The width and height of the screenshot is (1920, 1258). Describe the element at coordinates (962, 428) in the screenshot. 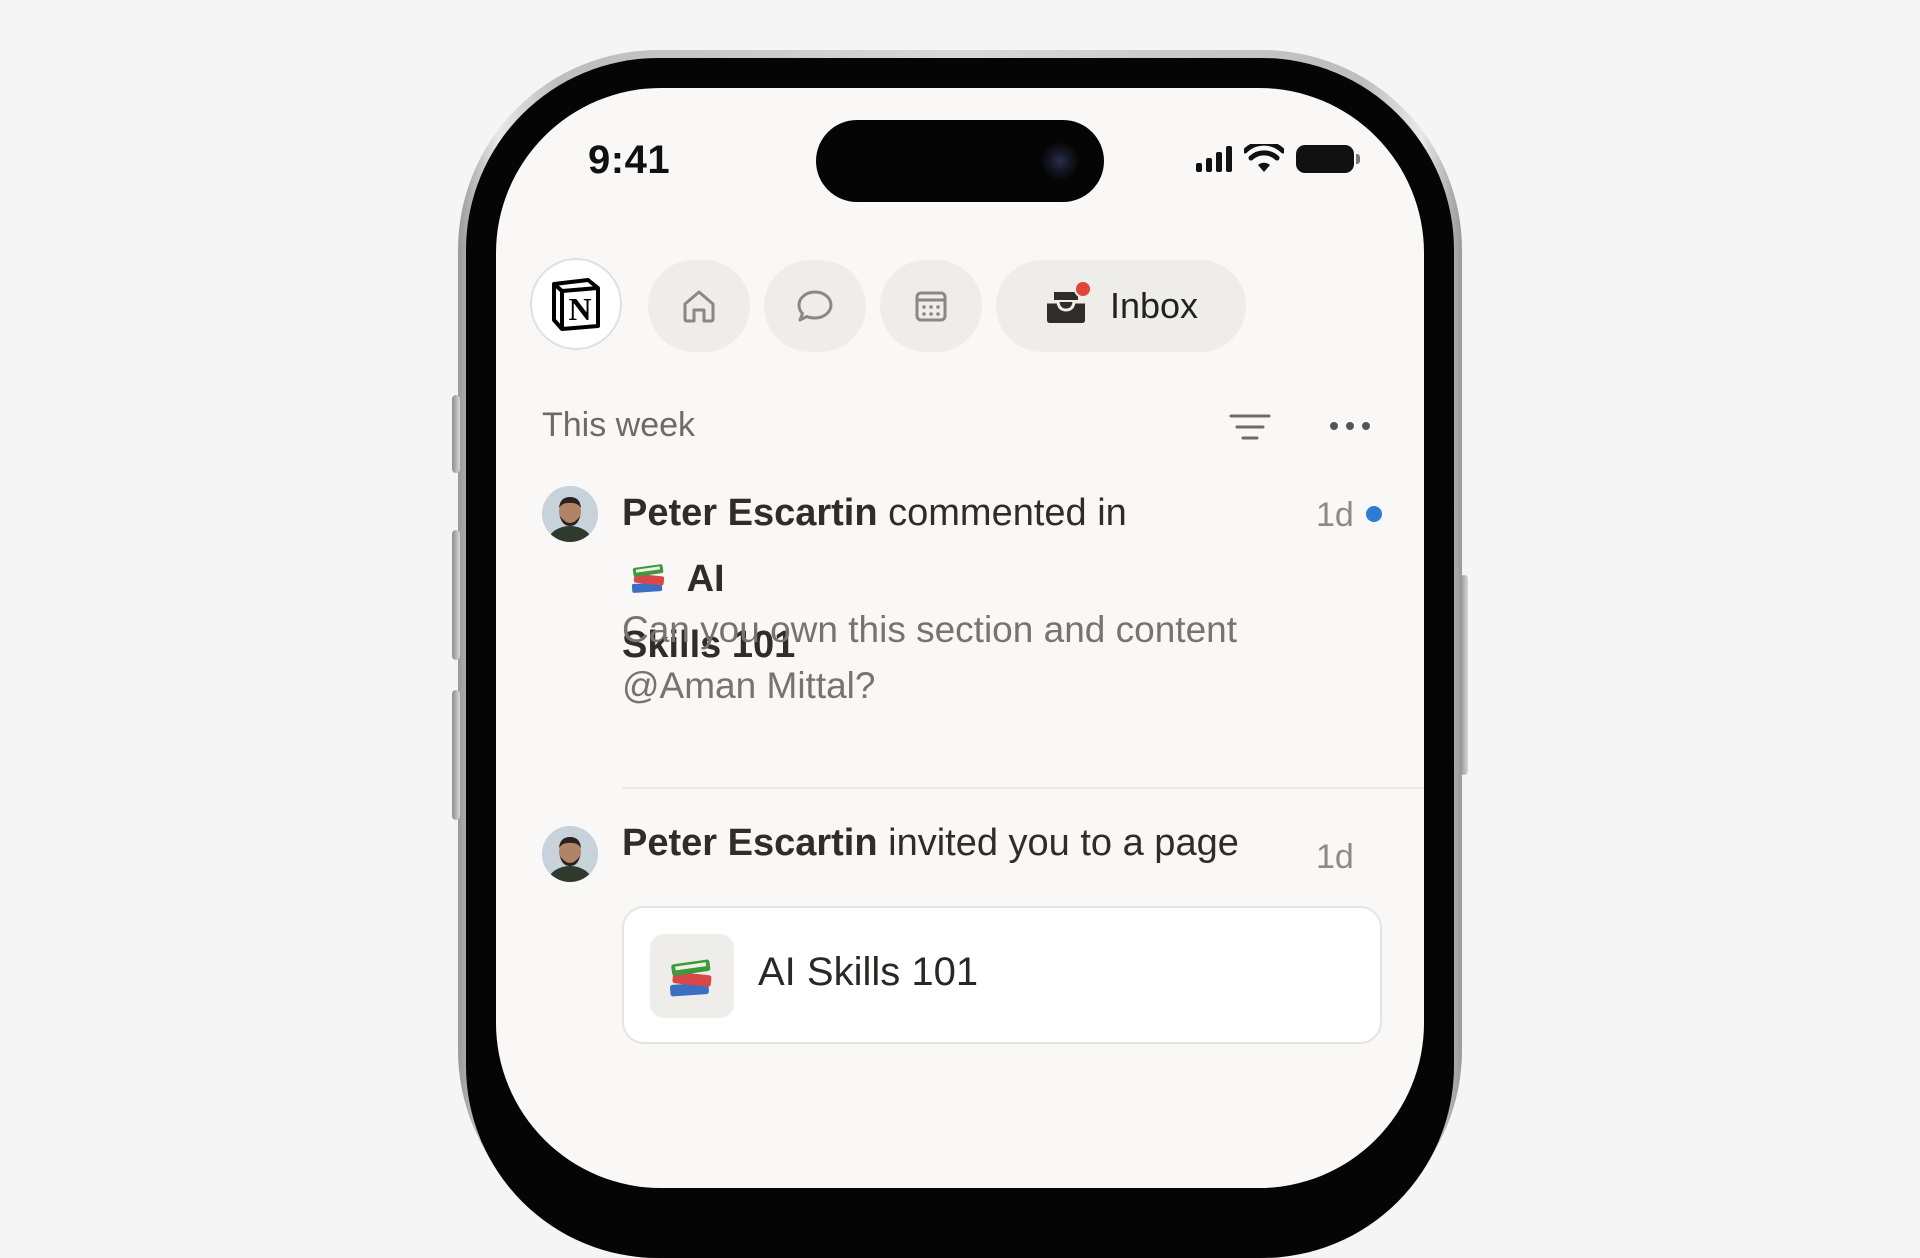

I see `section-header: This week` at that location.